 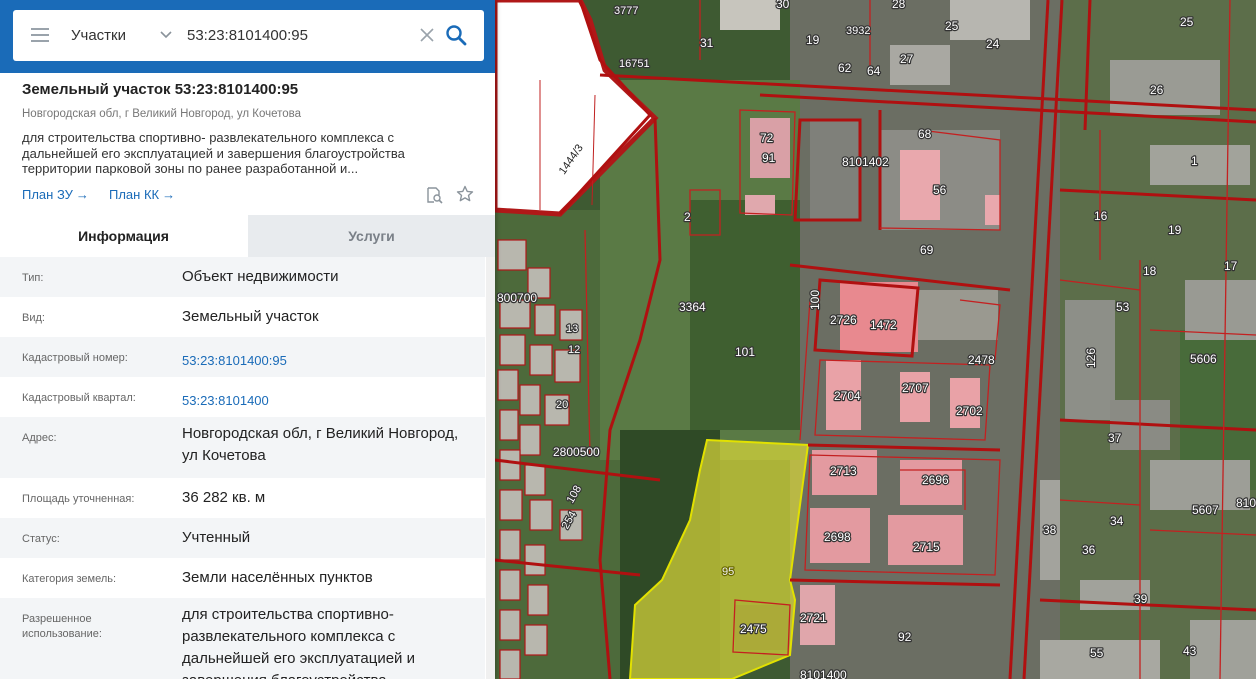 I want to click on search-box: Участки, so click(x=248, y=35).